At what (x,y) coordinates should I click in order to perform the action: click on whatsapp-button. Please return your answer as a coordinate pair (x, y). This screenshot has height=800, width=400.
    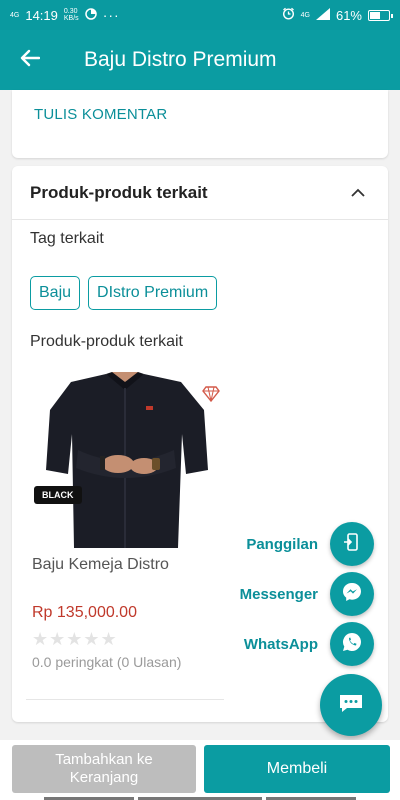
    Looking at the image, I should click on (352, 644).